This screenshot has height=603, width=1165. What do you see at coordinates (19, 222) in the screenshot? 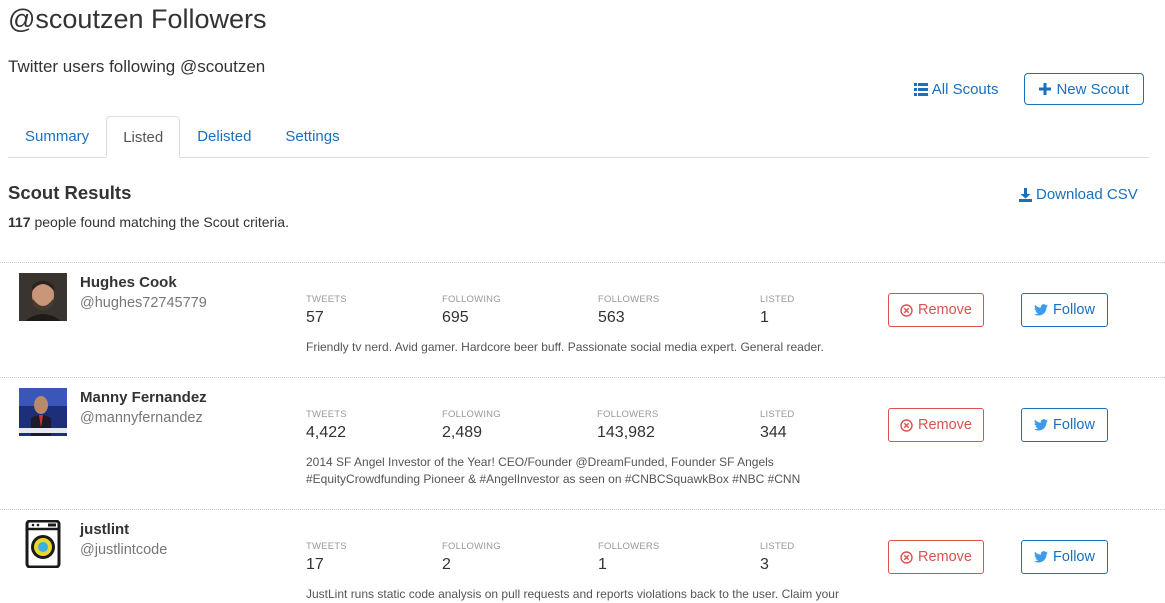
I see `results-count-number: 117` at bounding box center [19, 222].